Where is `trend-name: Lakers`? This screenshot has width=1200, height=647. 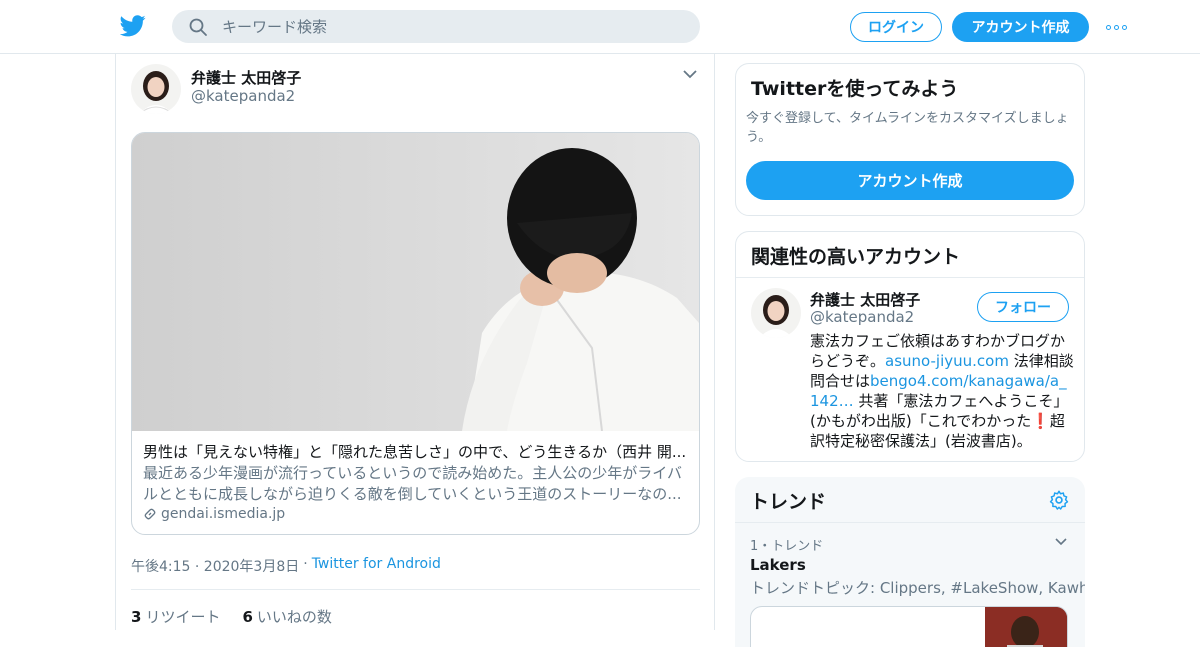
trend-name: Lakers is located at coordinates (778, 565).